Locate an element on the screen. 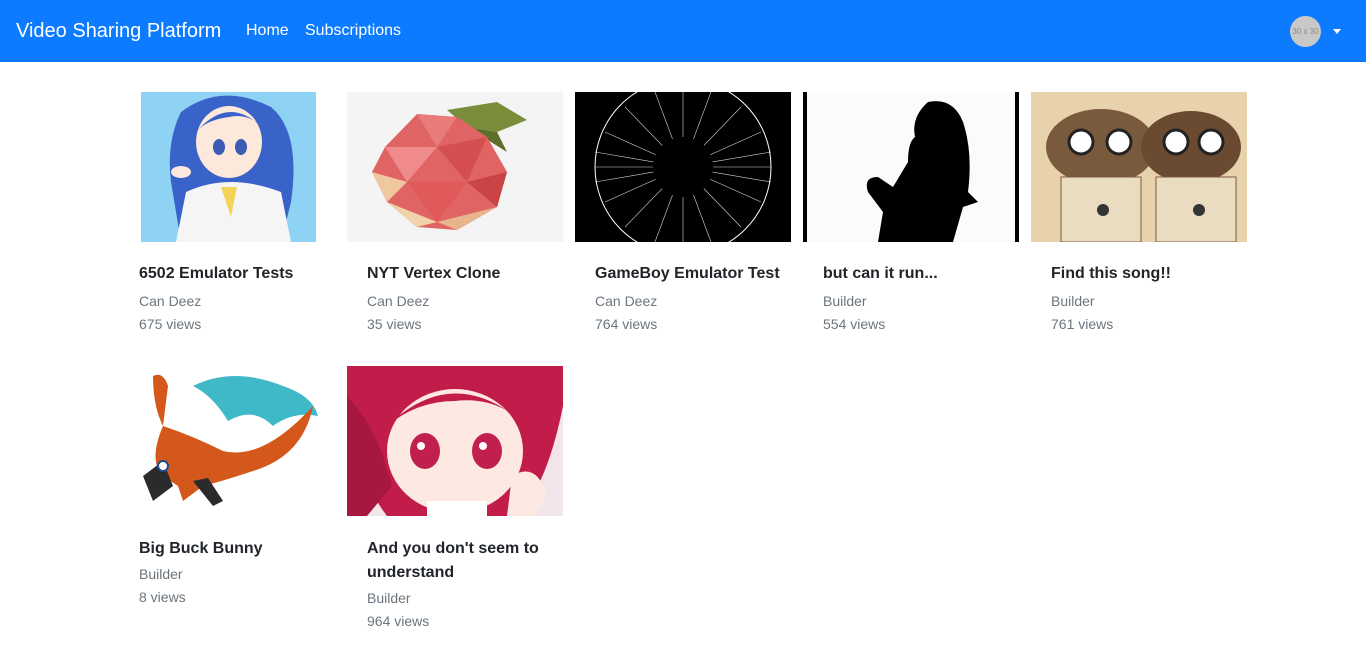 Image resolution: width=1366 pixels, height=659 pixels. nav-subscriptions-link: Subscriptions is located at coordinates (353, 31).